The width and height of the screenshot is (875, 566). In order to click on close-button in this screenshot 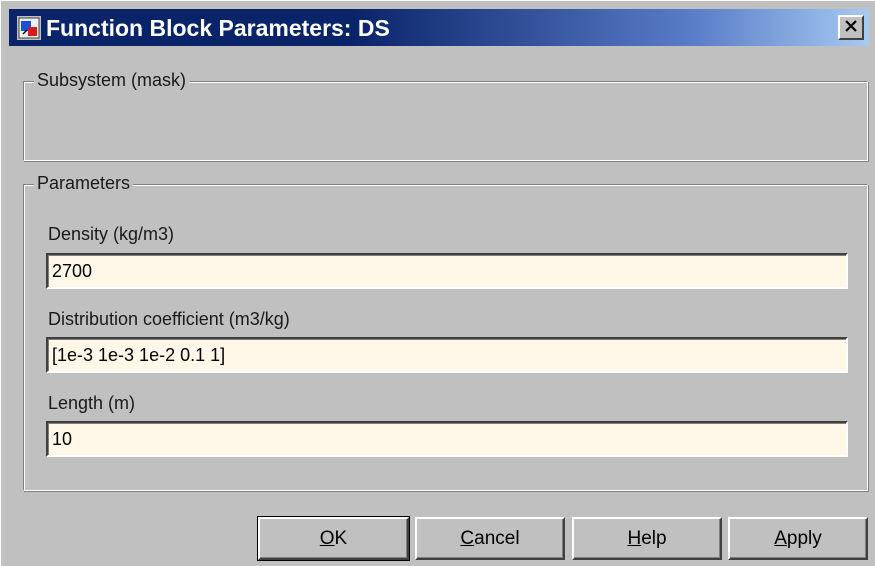, I will do `click(851, 27)`.